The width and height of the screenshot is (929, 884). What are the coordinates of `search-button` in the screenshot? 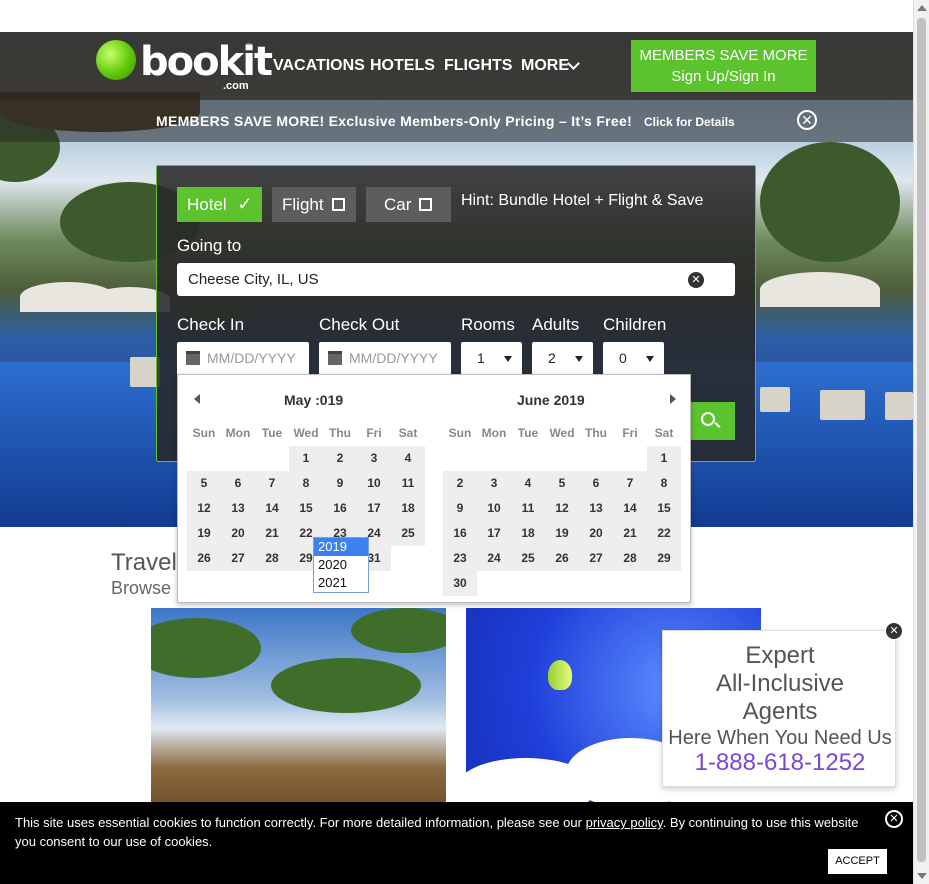 It's located at (711, 421).